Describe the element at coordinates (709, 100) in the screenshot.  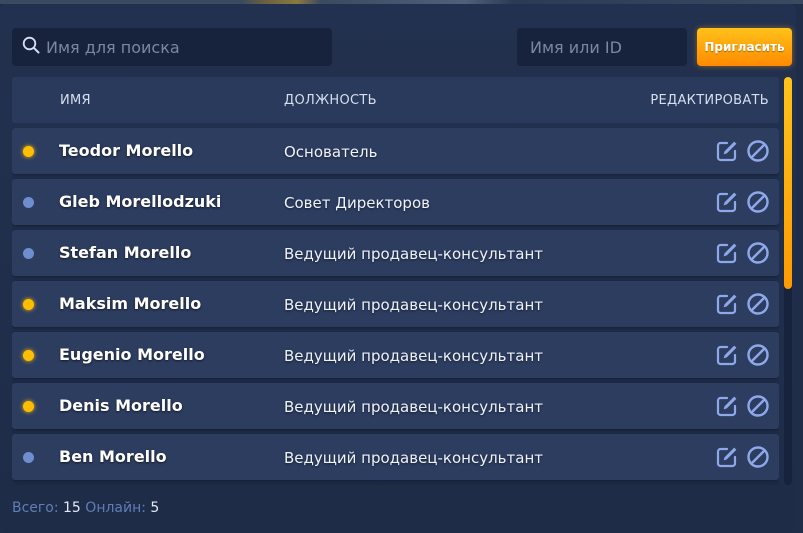
I see `header-edit: РЕДАКТИРОВАТЬ` at that location.